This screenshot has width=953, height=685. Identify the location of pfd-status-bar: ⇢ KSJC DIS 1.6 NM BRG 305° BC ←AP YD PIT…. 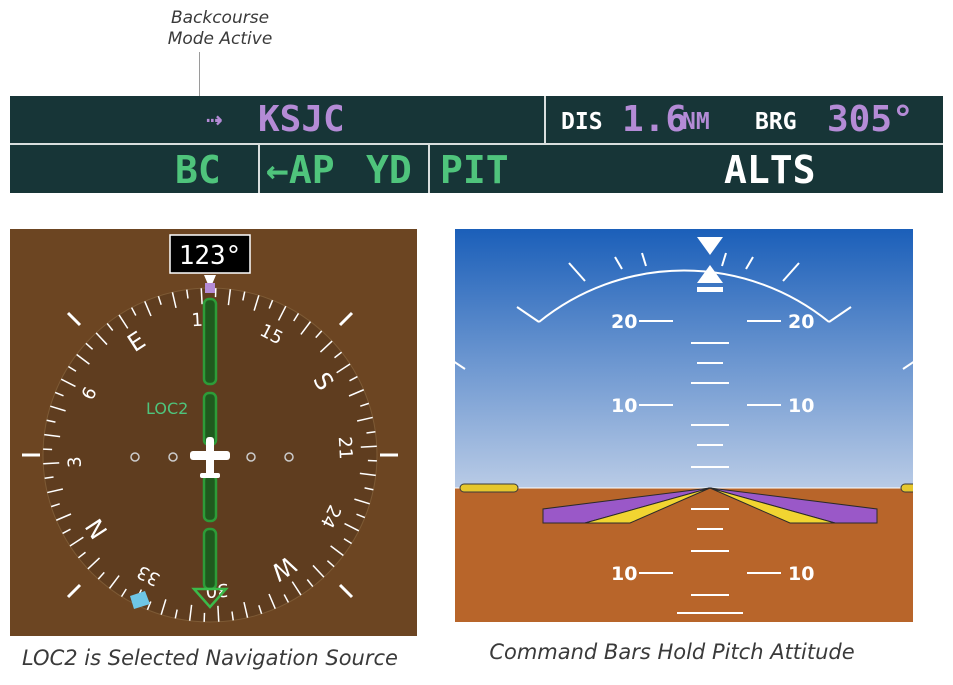
(476, 144).